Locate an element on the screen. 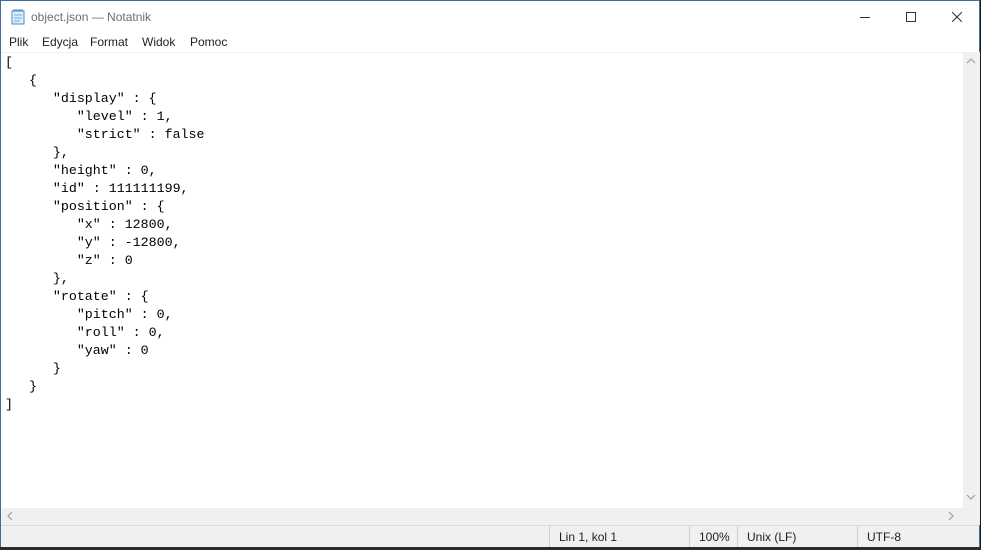  minimize-icon is located at coordinates (865, 17).